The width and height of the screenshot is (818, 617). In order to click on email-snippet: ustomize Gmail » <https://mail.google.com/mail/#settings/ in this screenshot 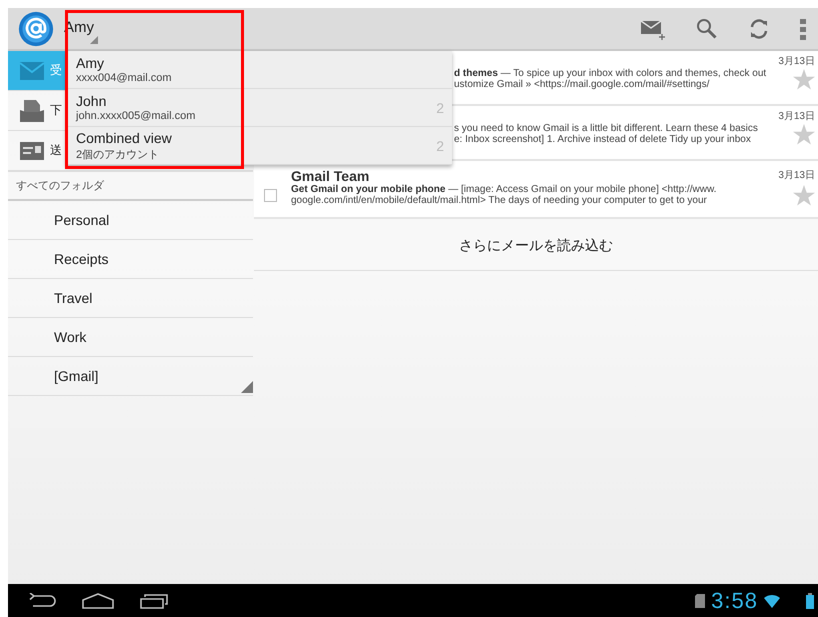, I will do `click(582, 84)`.